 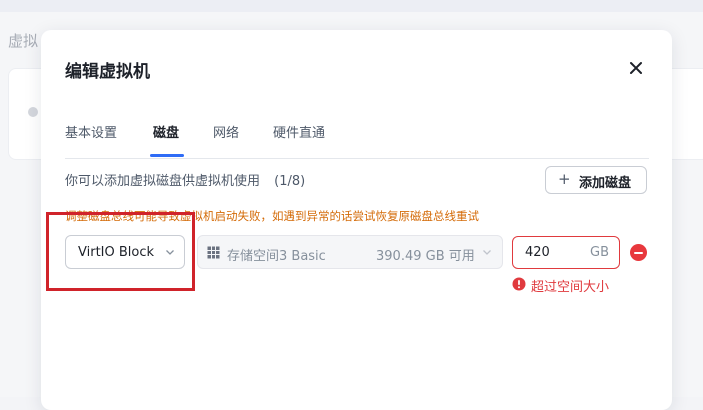 I want to click on storage-space-select: 存储空间3 Basic 390.49 GB 可用, so click(x=350, y=252).